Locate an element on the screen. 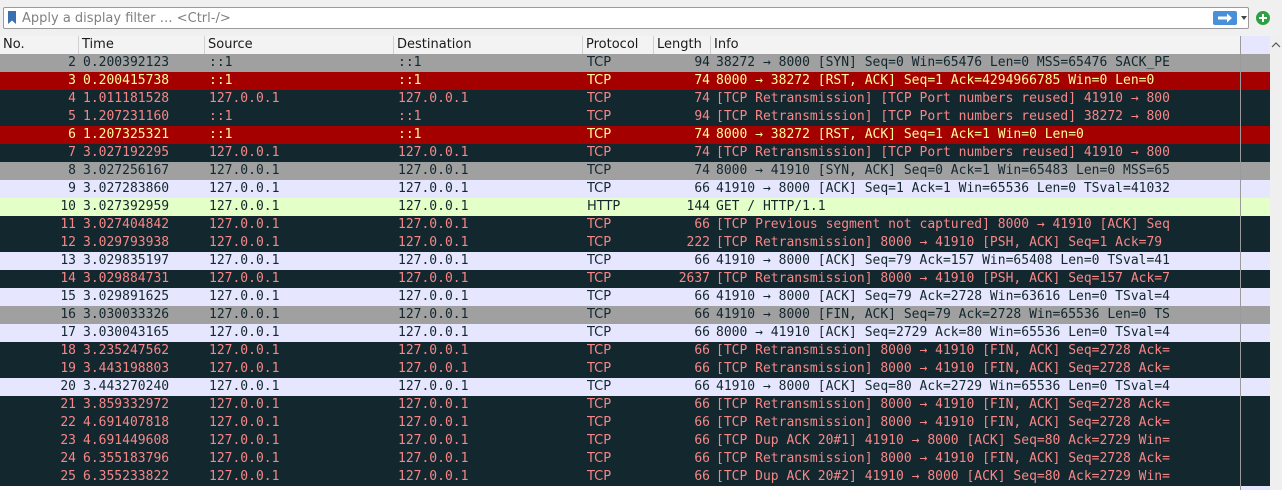 This screenshot has height=492, width=1282. packet-time: 4.691407818 is located at coordinates (126, 422).